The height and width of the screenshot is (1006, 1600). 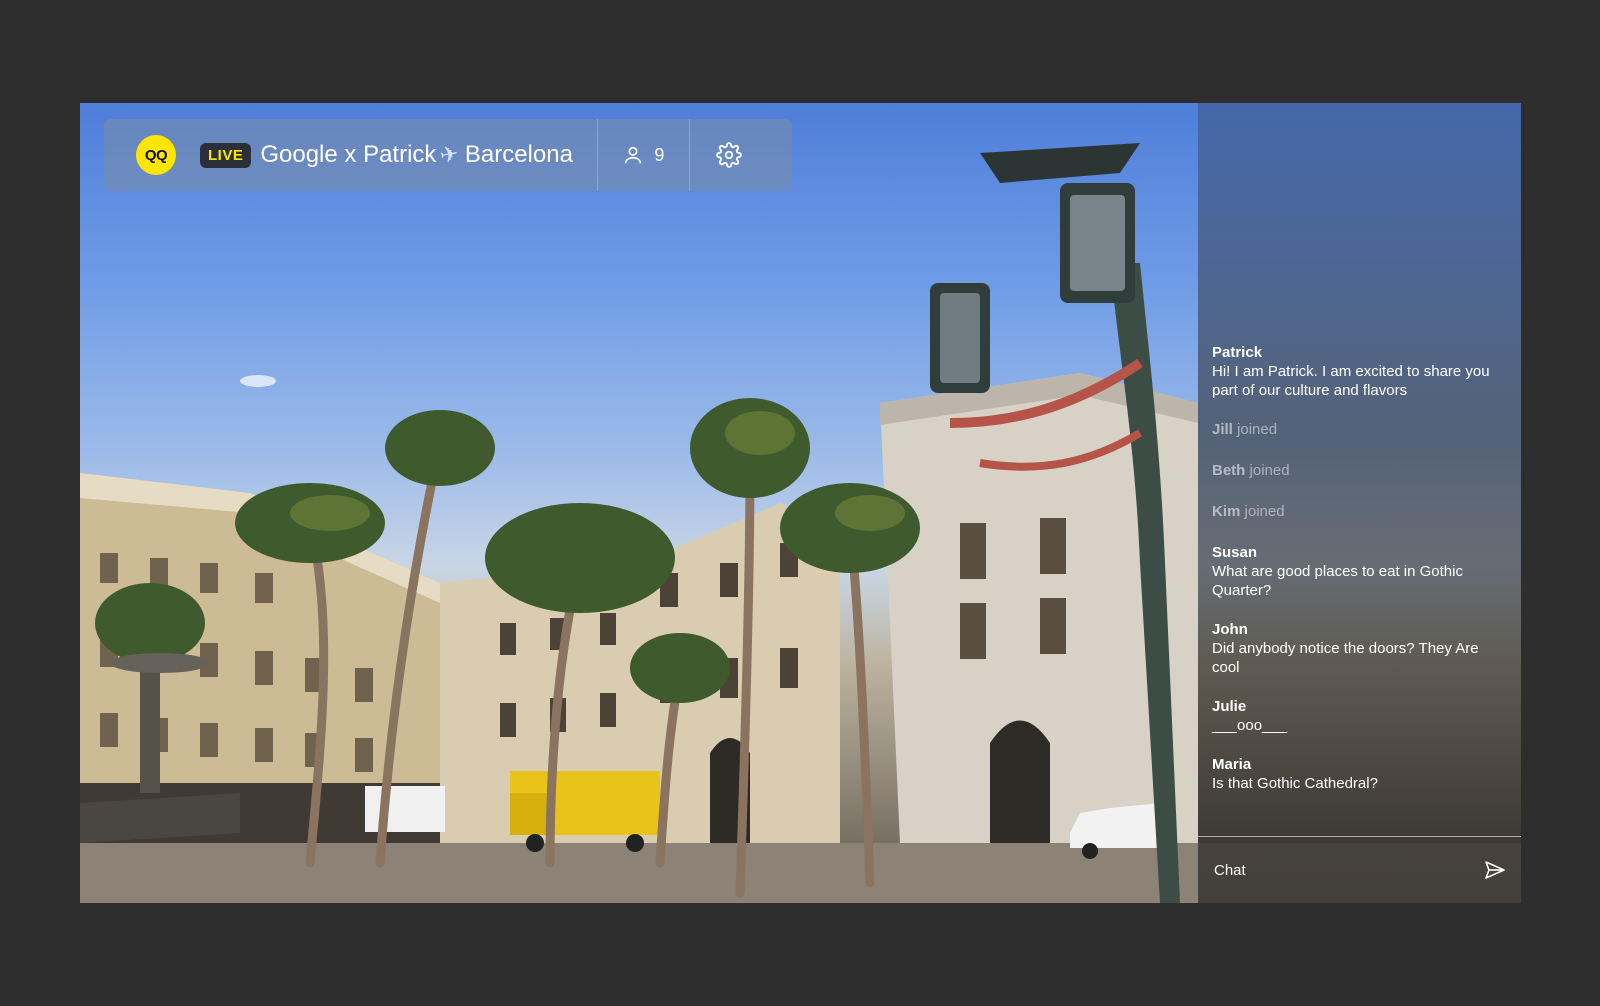 I want to click on chat-message: Julie ___ooo___, so click(x=1360, y=716).